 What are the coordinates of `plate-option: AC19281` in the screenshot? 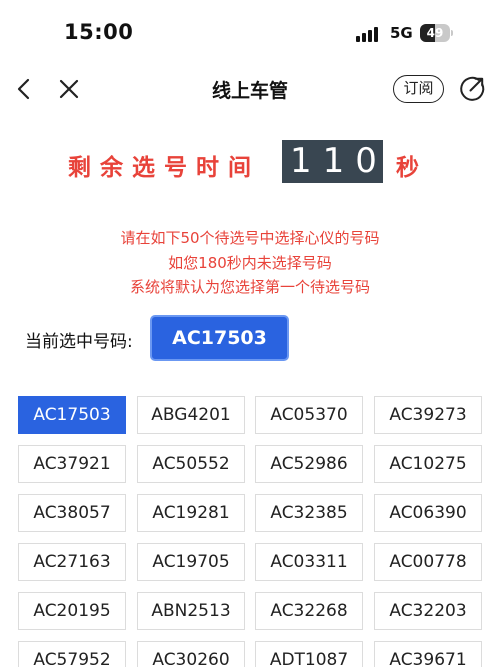 It's located at (191, 513).